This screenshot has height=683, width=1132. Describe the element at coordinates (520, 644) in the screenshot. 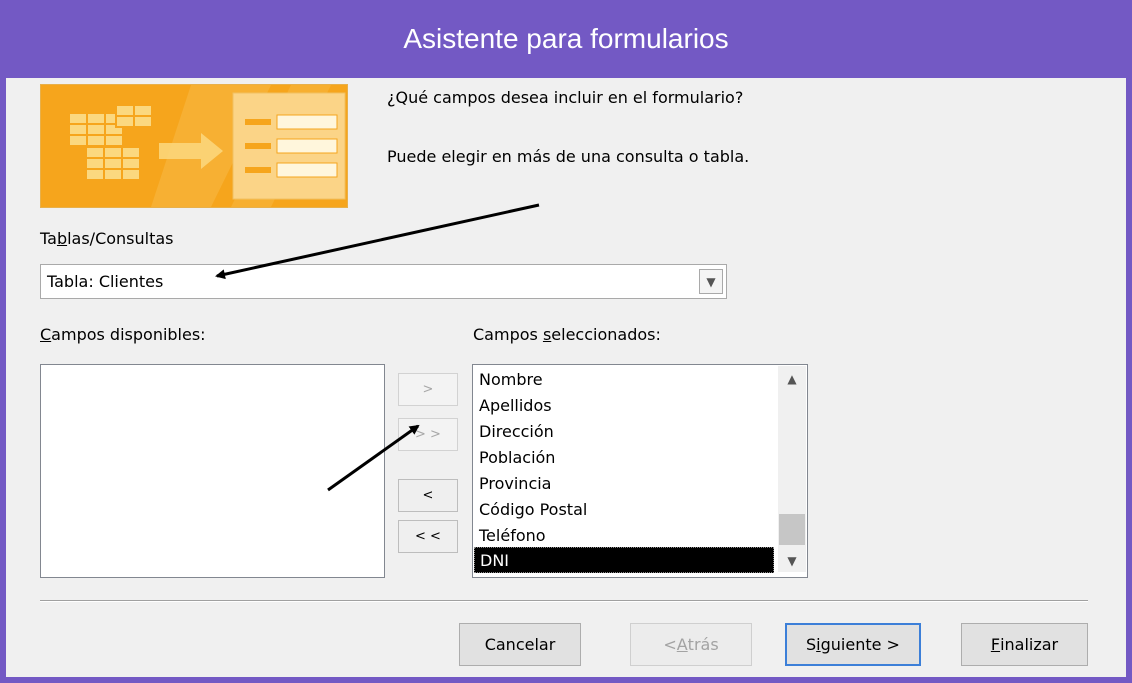

I see `cancel-button: Cancelar` at that location.